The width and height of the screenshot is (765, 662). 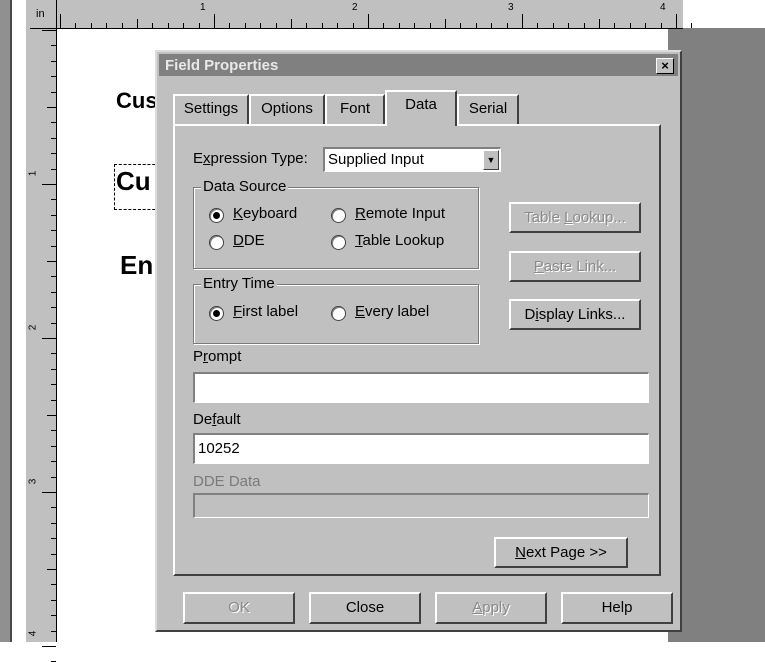 I want to click on tab-options: Options, so click(x=287, y=109).